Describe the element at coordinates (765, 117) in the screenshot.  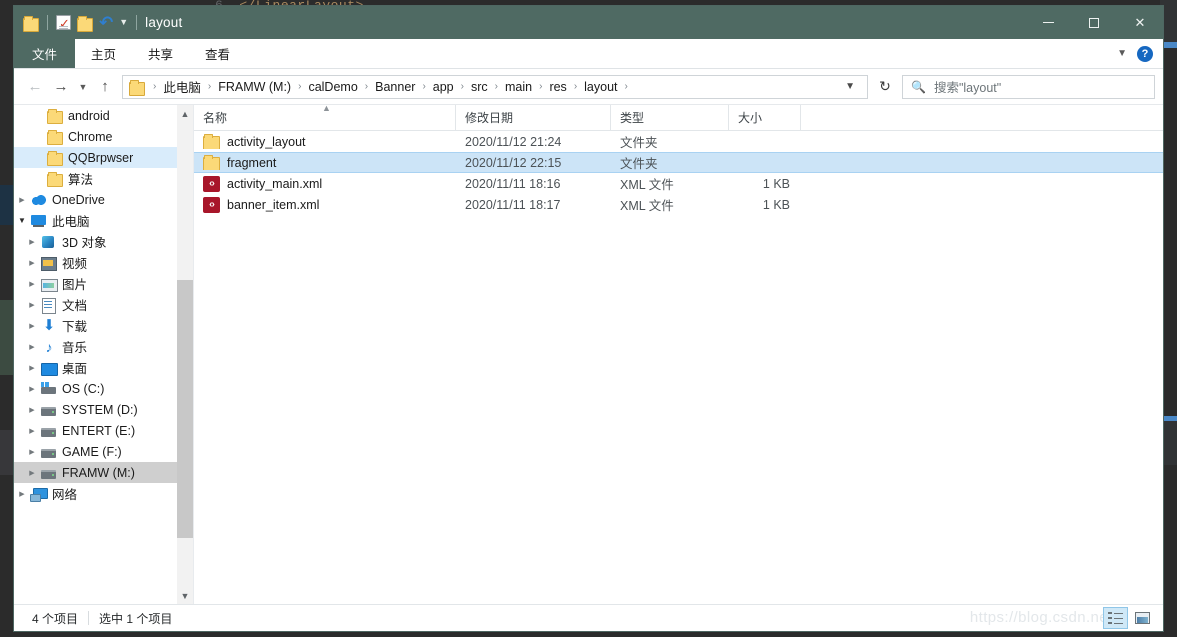
I see `column-header-size: 大小` at that location.